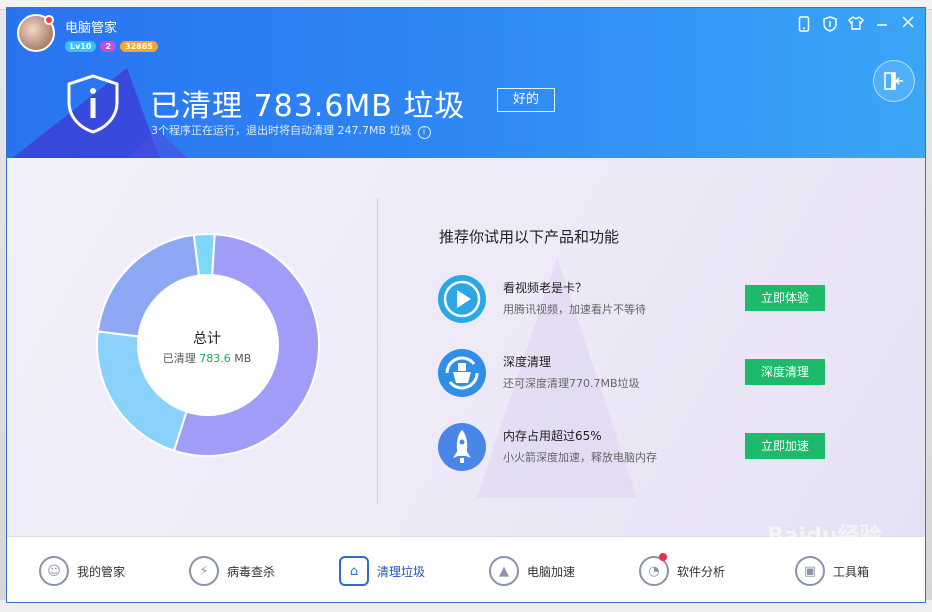 The height and width of the screenshot is (612, 932). Describe the element at coordinates (108, 46) in the screenshot. I see `message-badge: 2` at that location.